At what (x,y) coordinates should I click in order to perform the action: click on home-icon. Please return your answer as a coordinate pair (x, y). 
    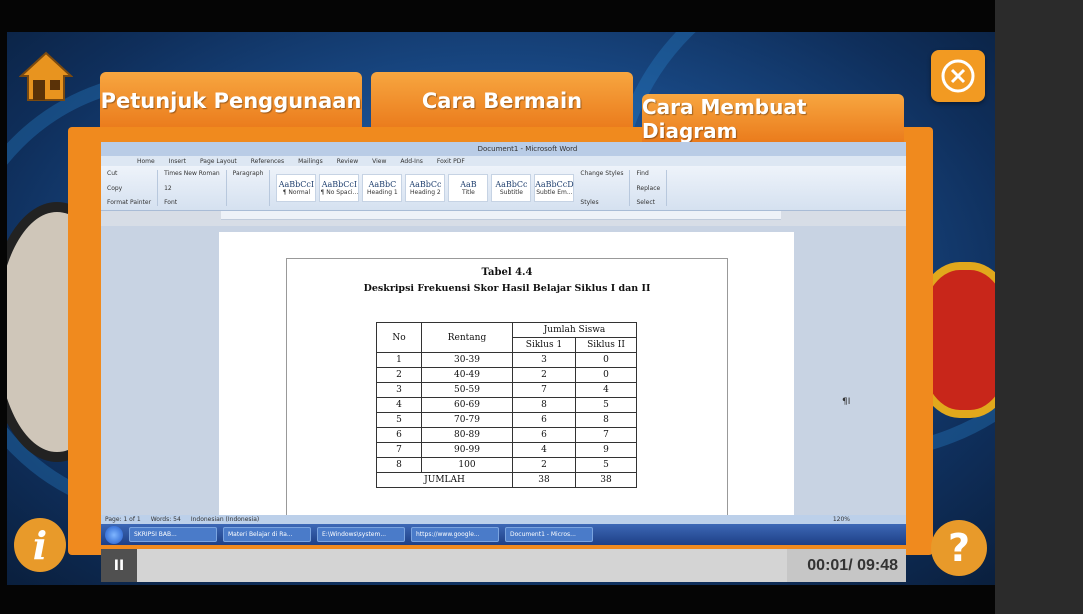
    Looking at the image, I should click on (46, 76).